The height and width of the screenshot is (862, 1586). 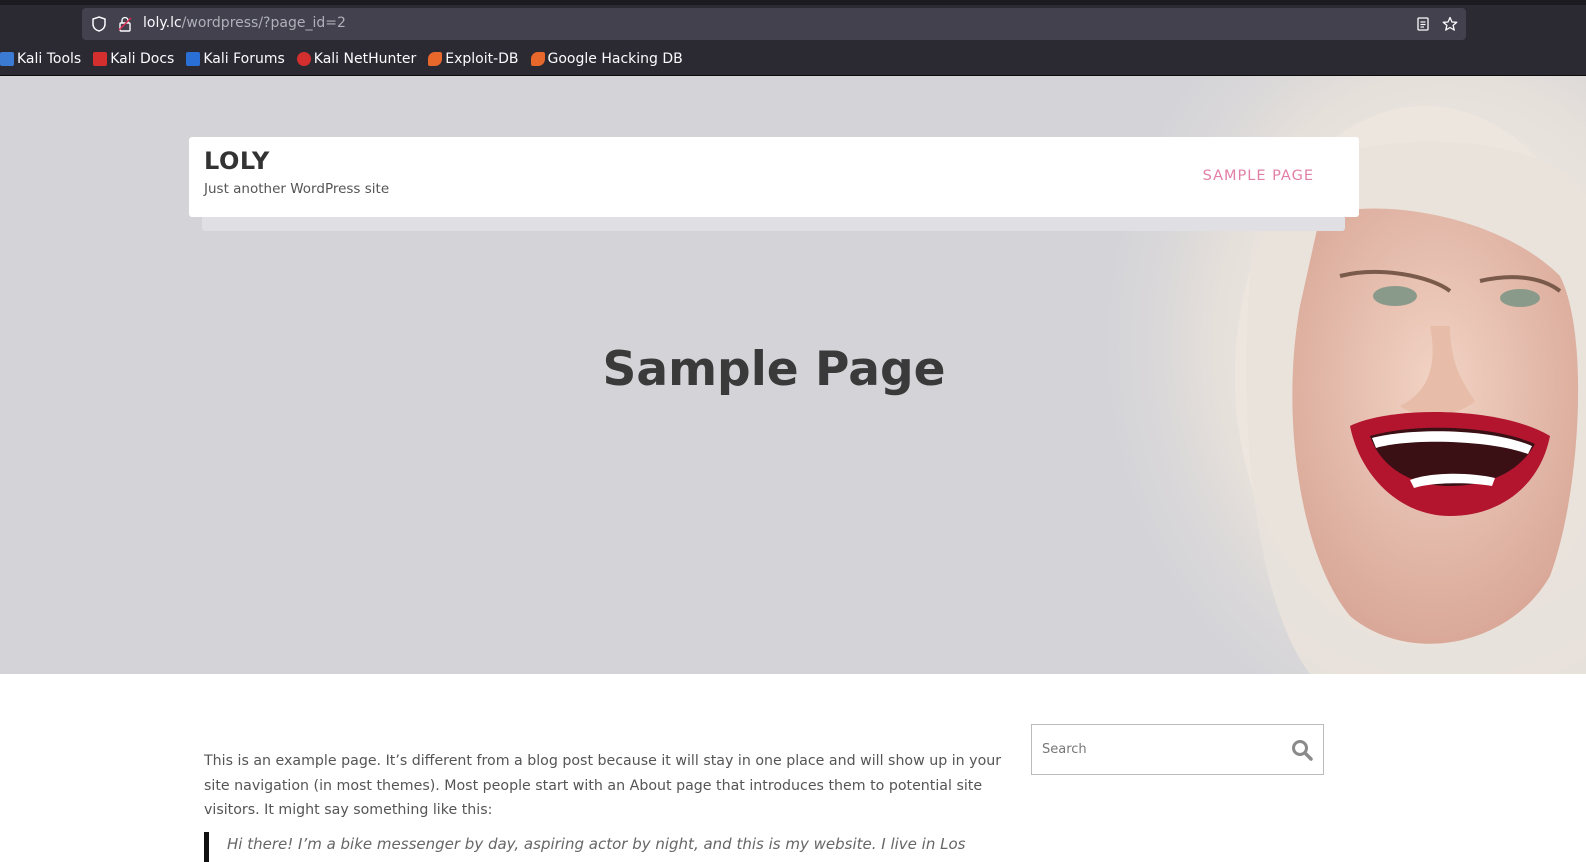 I want to click on search-widget, so click(x=1177, y=749).